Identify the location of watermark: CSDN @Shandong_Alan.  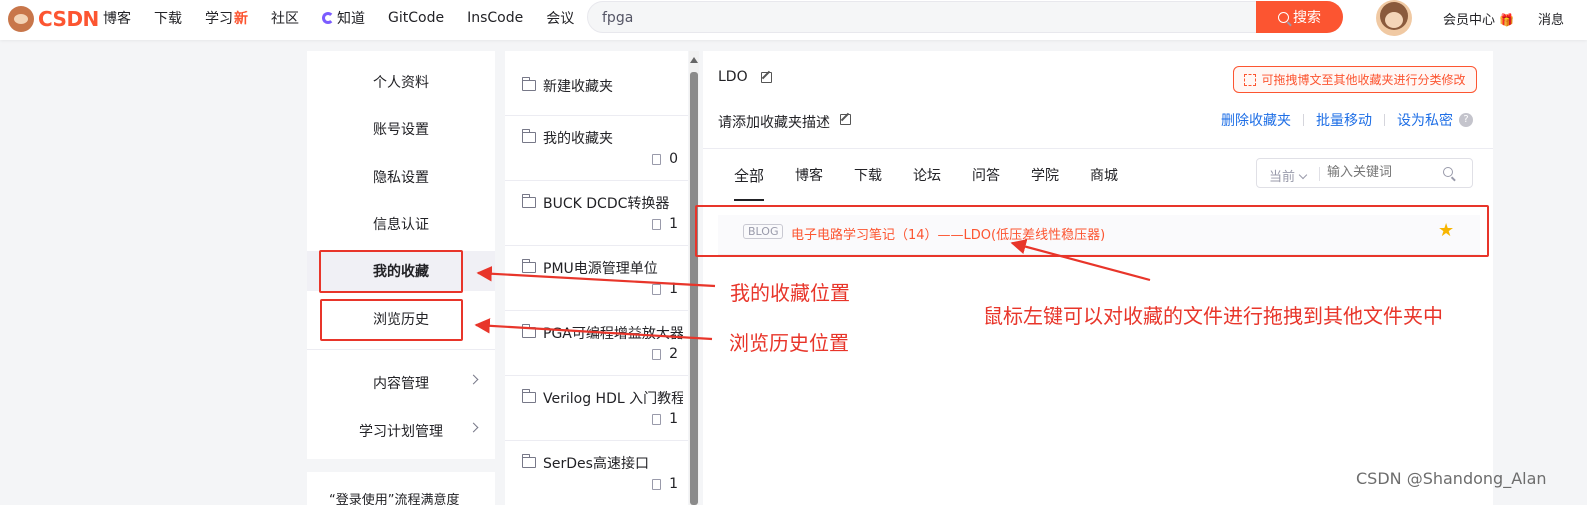
(1451, 478).